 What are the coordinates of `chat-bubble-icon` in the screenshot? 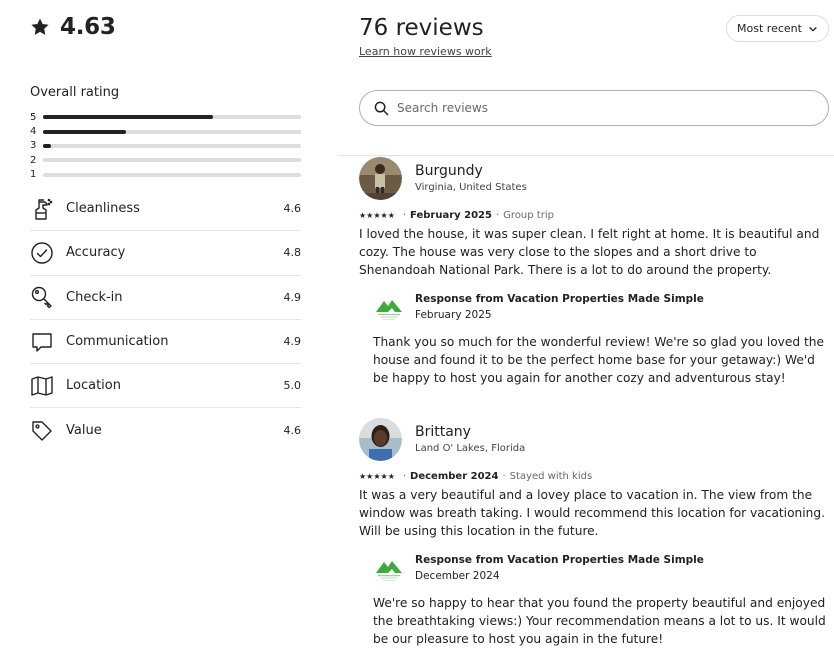 It's located at (42, 342).